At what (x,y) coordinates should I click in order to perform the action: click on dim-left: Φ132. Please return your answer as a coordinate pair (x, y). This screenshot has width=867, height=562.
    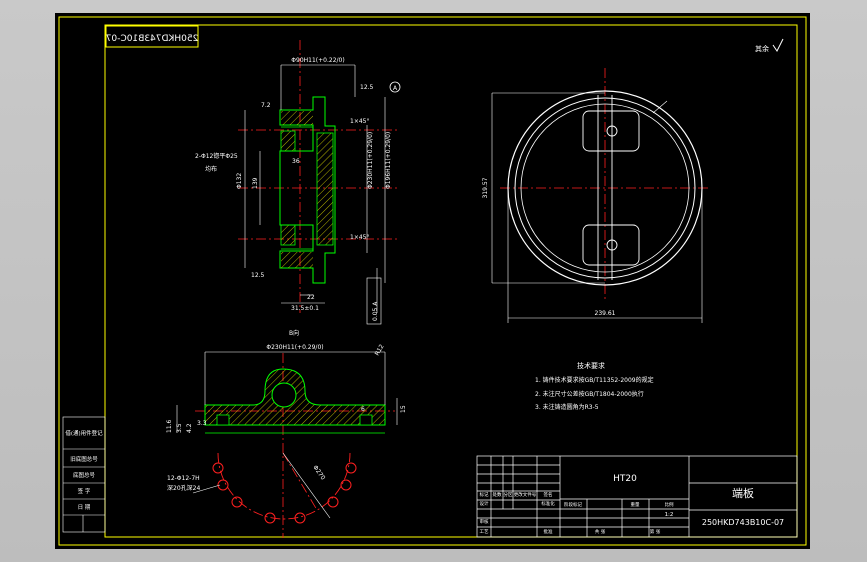
    Looking at the image, I should click on (239, 181).